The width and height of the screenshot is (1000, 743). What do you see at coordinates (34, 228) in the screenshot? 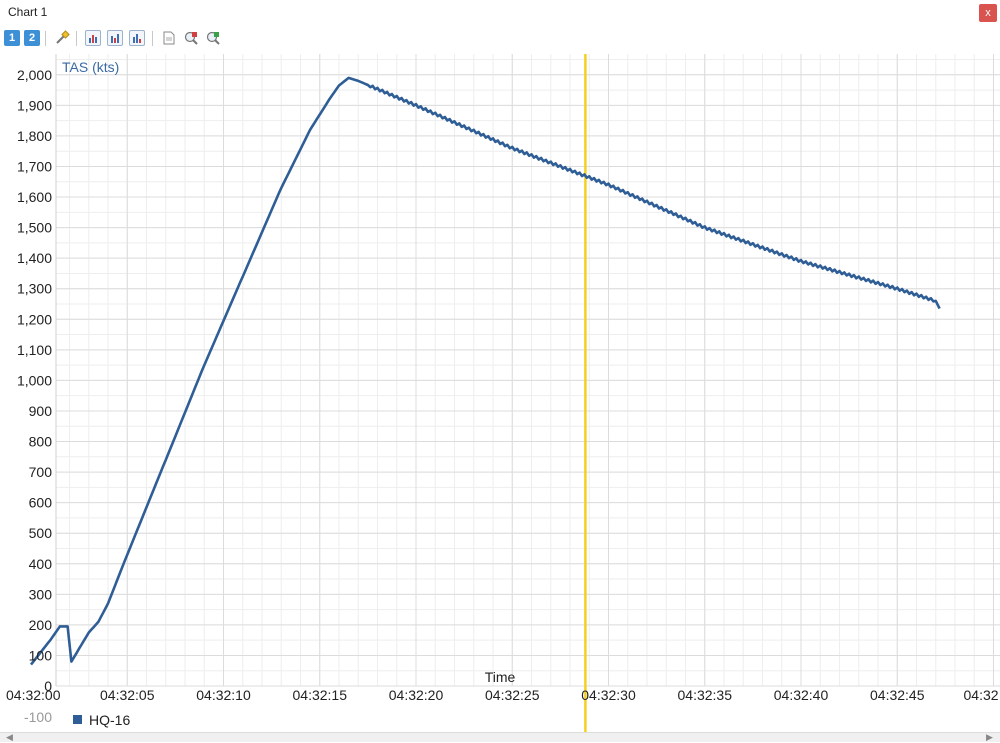
I see `y-tick-label: 1,500` at bounding box center [34, 228].